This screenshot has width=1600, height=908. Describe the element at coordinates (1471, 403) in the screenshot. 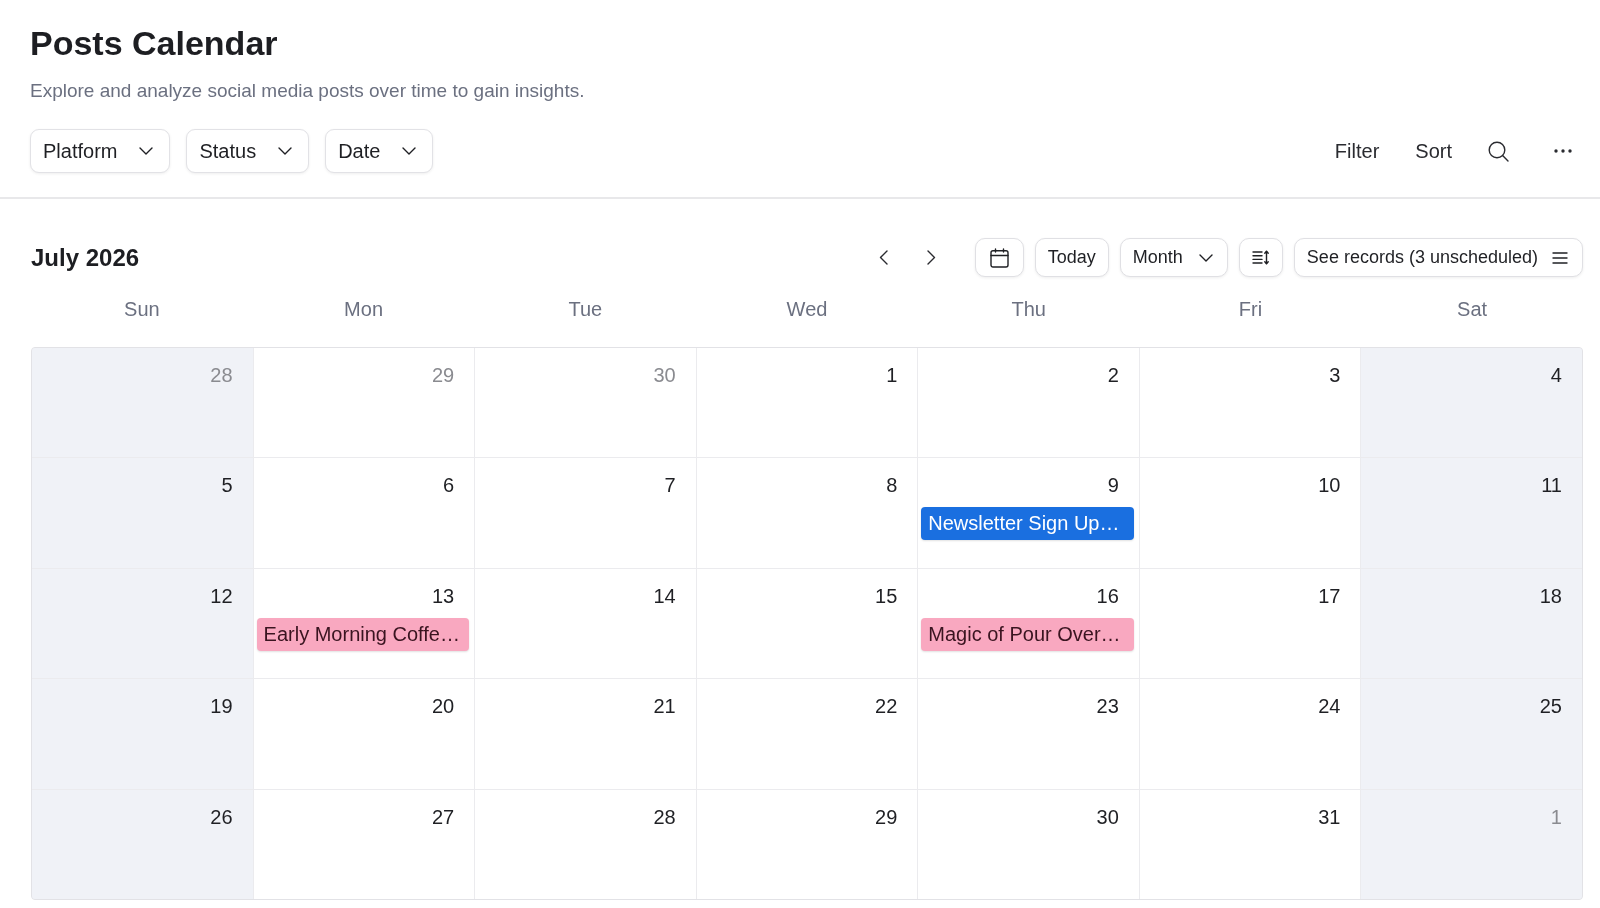

I see `calendar-day-cell: 4` at that location.